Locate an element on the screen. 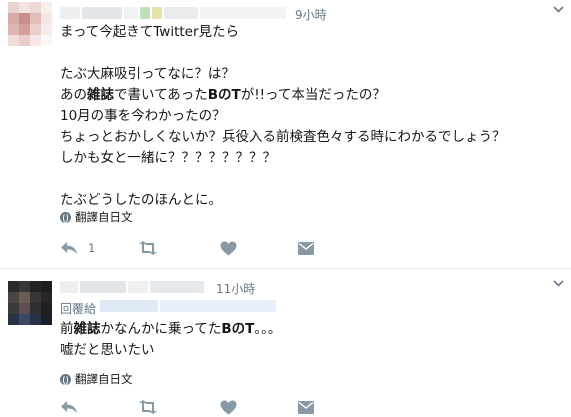 Image resolution: width=571 pixels, height=417 pixels. tweet-line: 前雑誌かなんかに乗ってたBのT。。。 is located at coordinates (171, 329).